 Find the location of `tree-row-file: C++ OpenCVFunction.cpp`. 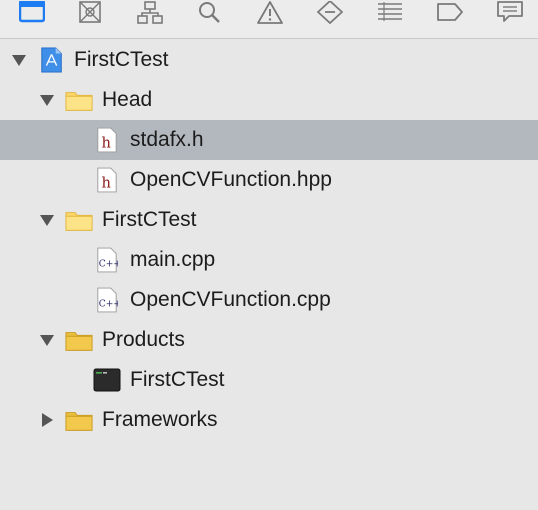

tree-row-file: C++ OpenCVFunction.cpp is located at coordinates (269, 300).